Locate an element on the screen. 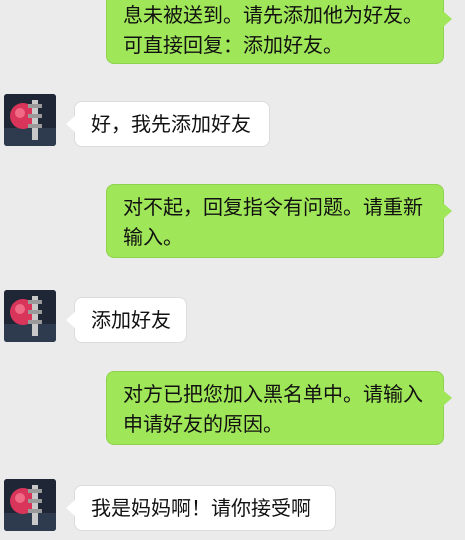 The image size is (465, 540). incoming-message-bubble: 添加好友 is located at coordinates (126, 320).